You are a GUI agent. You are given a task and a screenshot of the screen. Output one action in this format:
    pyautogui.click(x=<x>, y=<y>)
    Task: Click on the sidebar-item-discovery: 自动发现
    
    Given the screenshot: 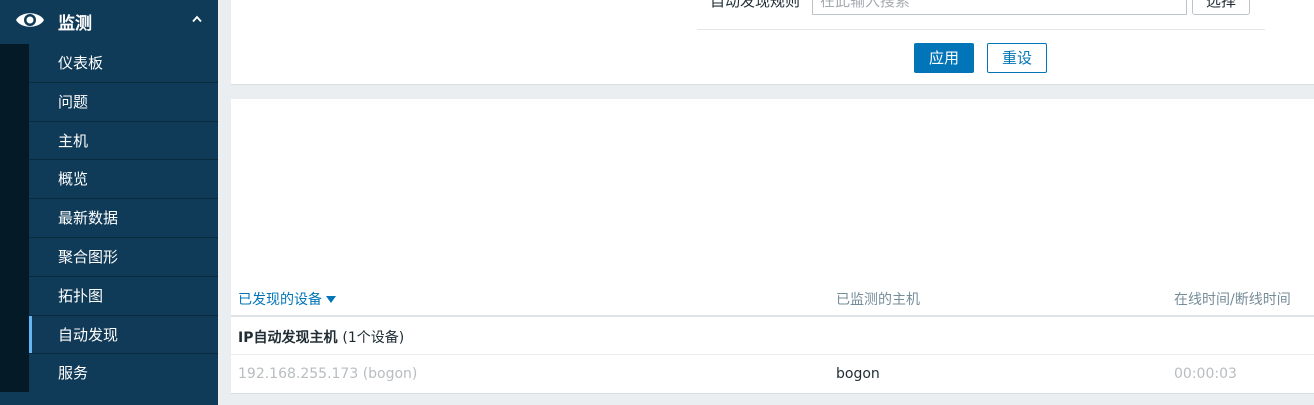 What is the action you would take?
    pyautogui.click(x=123, y=335)
    